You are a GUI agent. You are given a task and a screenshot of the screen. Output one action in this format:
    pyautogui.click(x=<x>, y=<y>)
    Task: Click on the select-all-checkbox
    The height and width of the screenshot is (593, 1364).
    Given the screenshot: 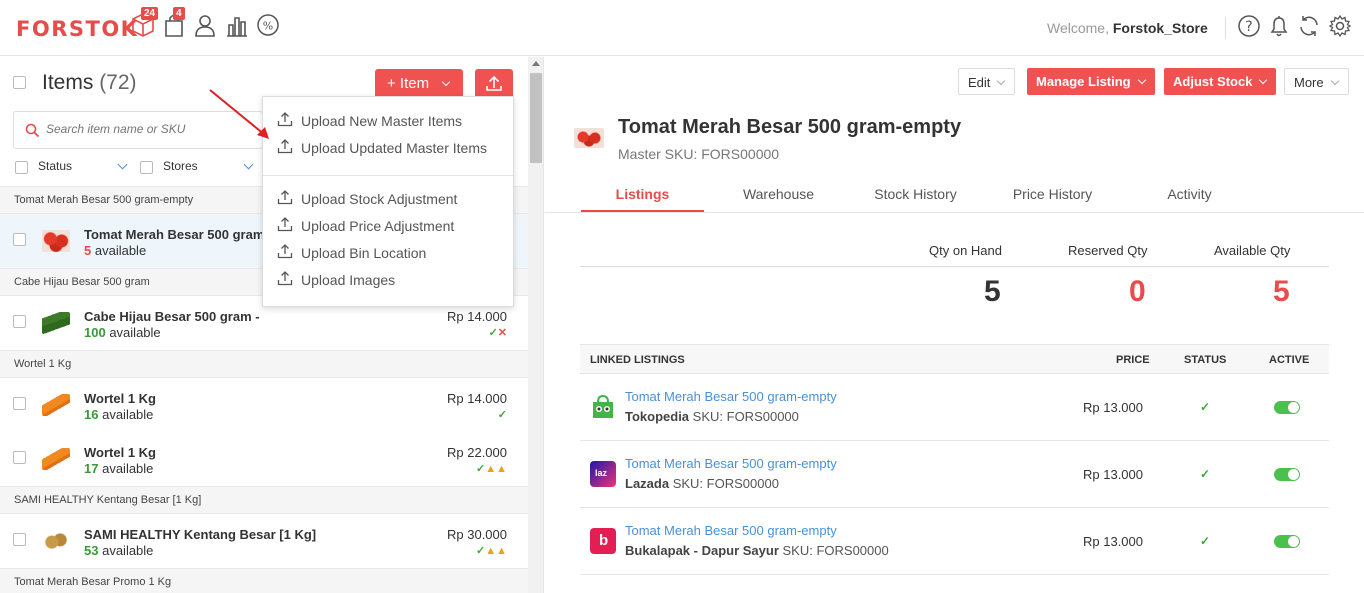 What is the action you would take?
    pyautogui.click(x=19, y=82)
    